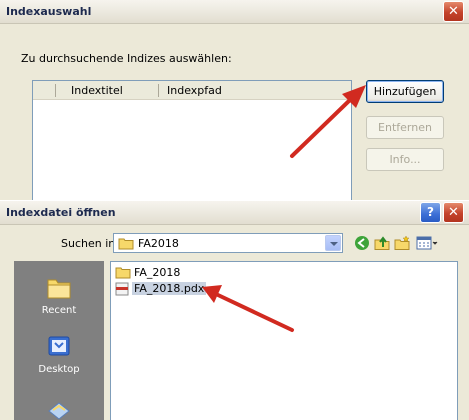 Image resolution: width=469 pixels, height=420 pixels. What do you see at coordinates (49, 11) in the screenshot?
I see `index-dialog-title: Indexauswahl` at bounding box center [49, 11].